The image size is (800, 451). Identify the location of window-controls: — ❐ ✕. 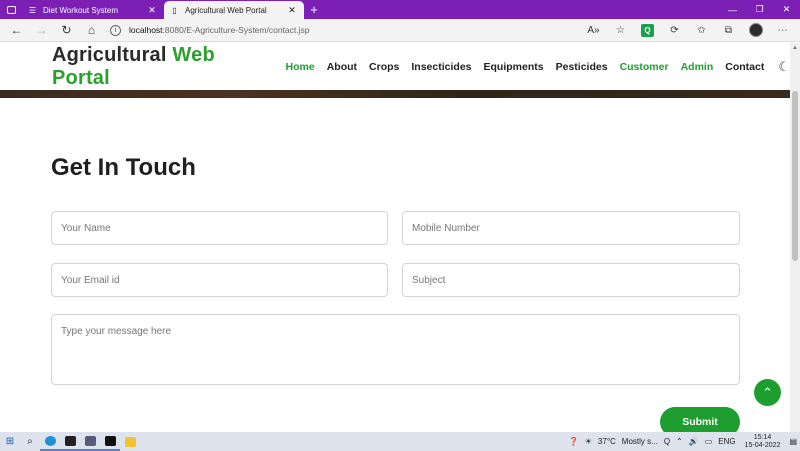
(759, 9).